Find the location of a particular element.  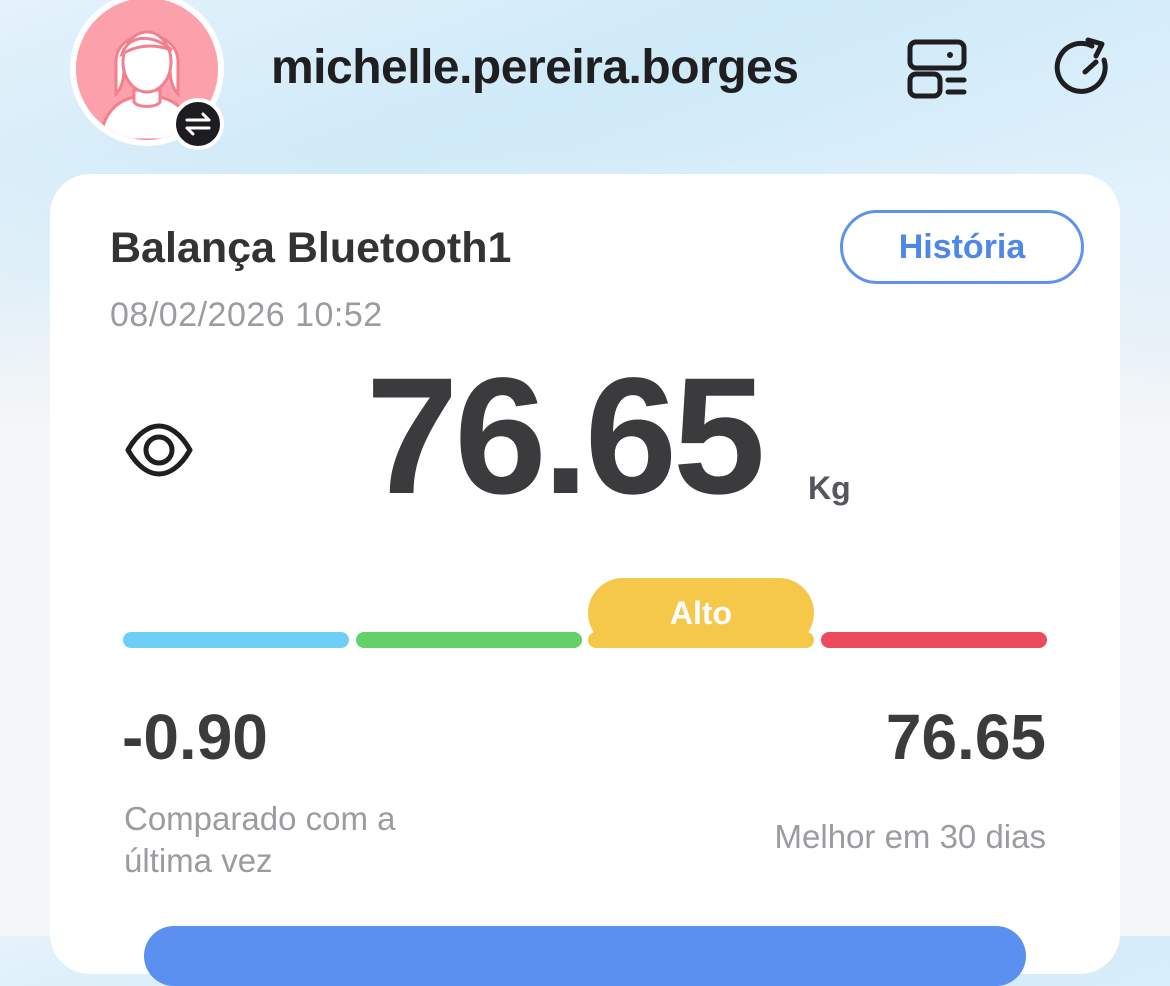

username: michelle.pereira.borges is located at coordinates (535, 67).